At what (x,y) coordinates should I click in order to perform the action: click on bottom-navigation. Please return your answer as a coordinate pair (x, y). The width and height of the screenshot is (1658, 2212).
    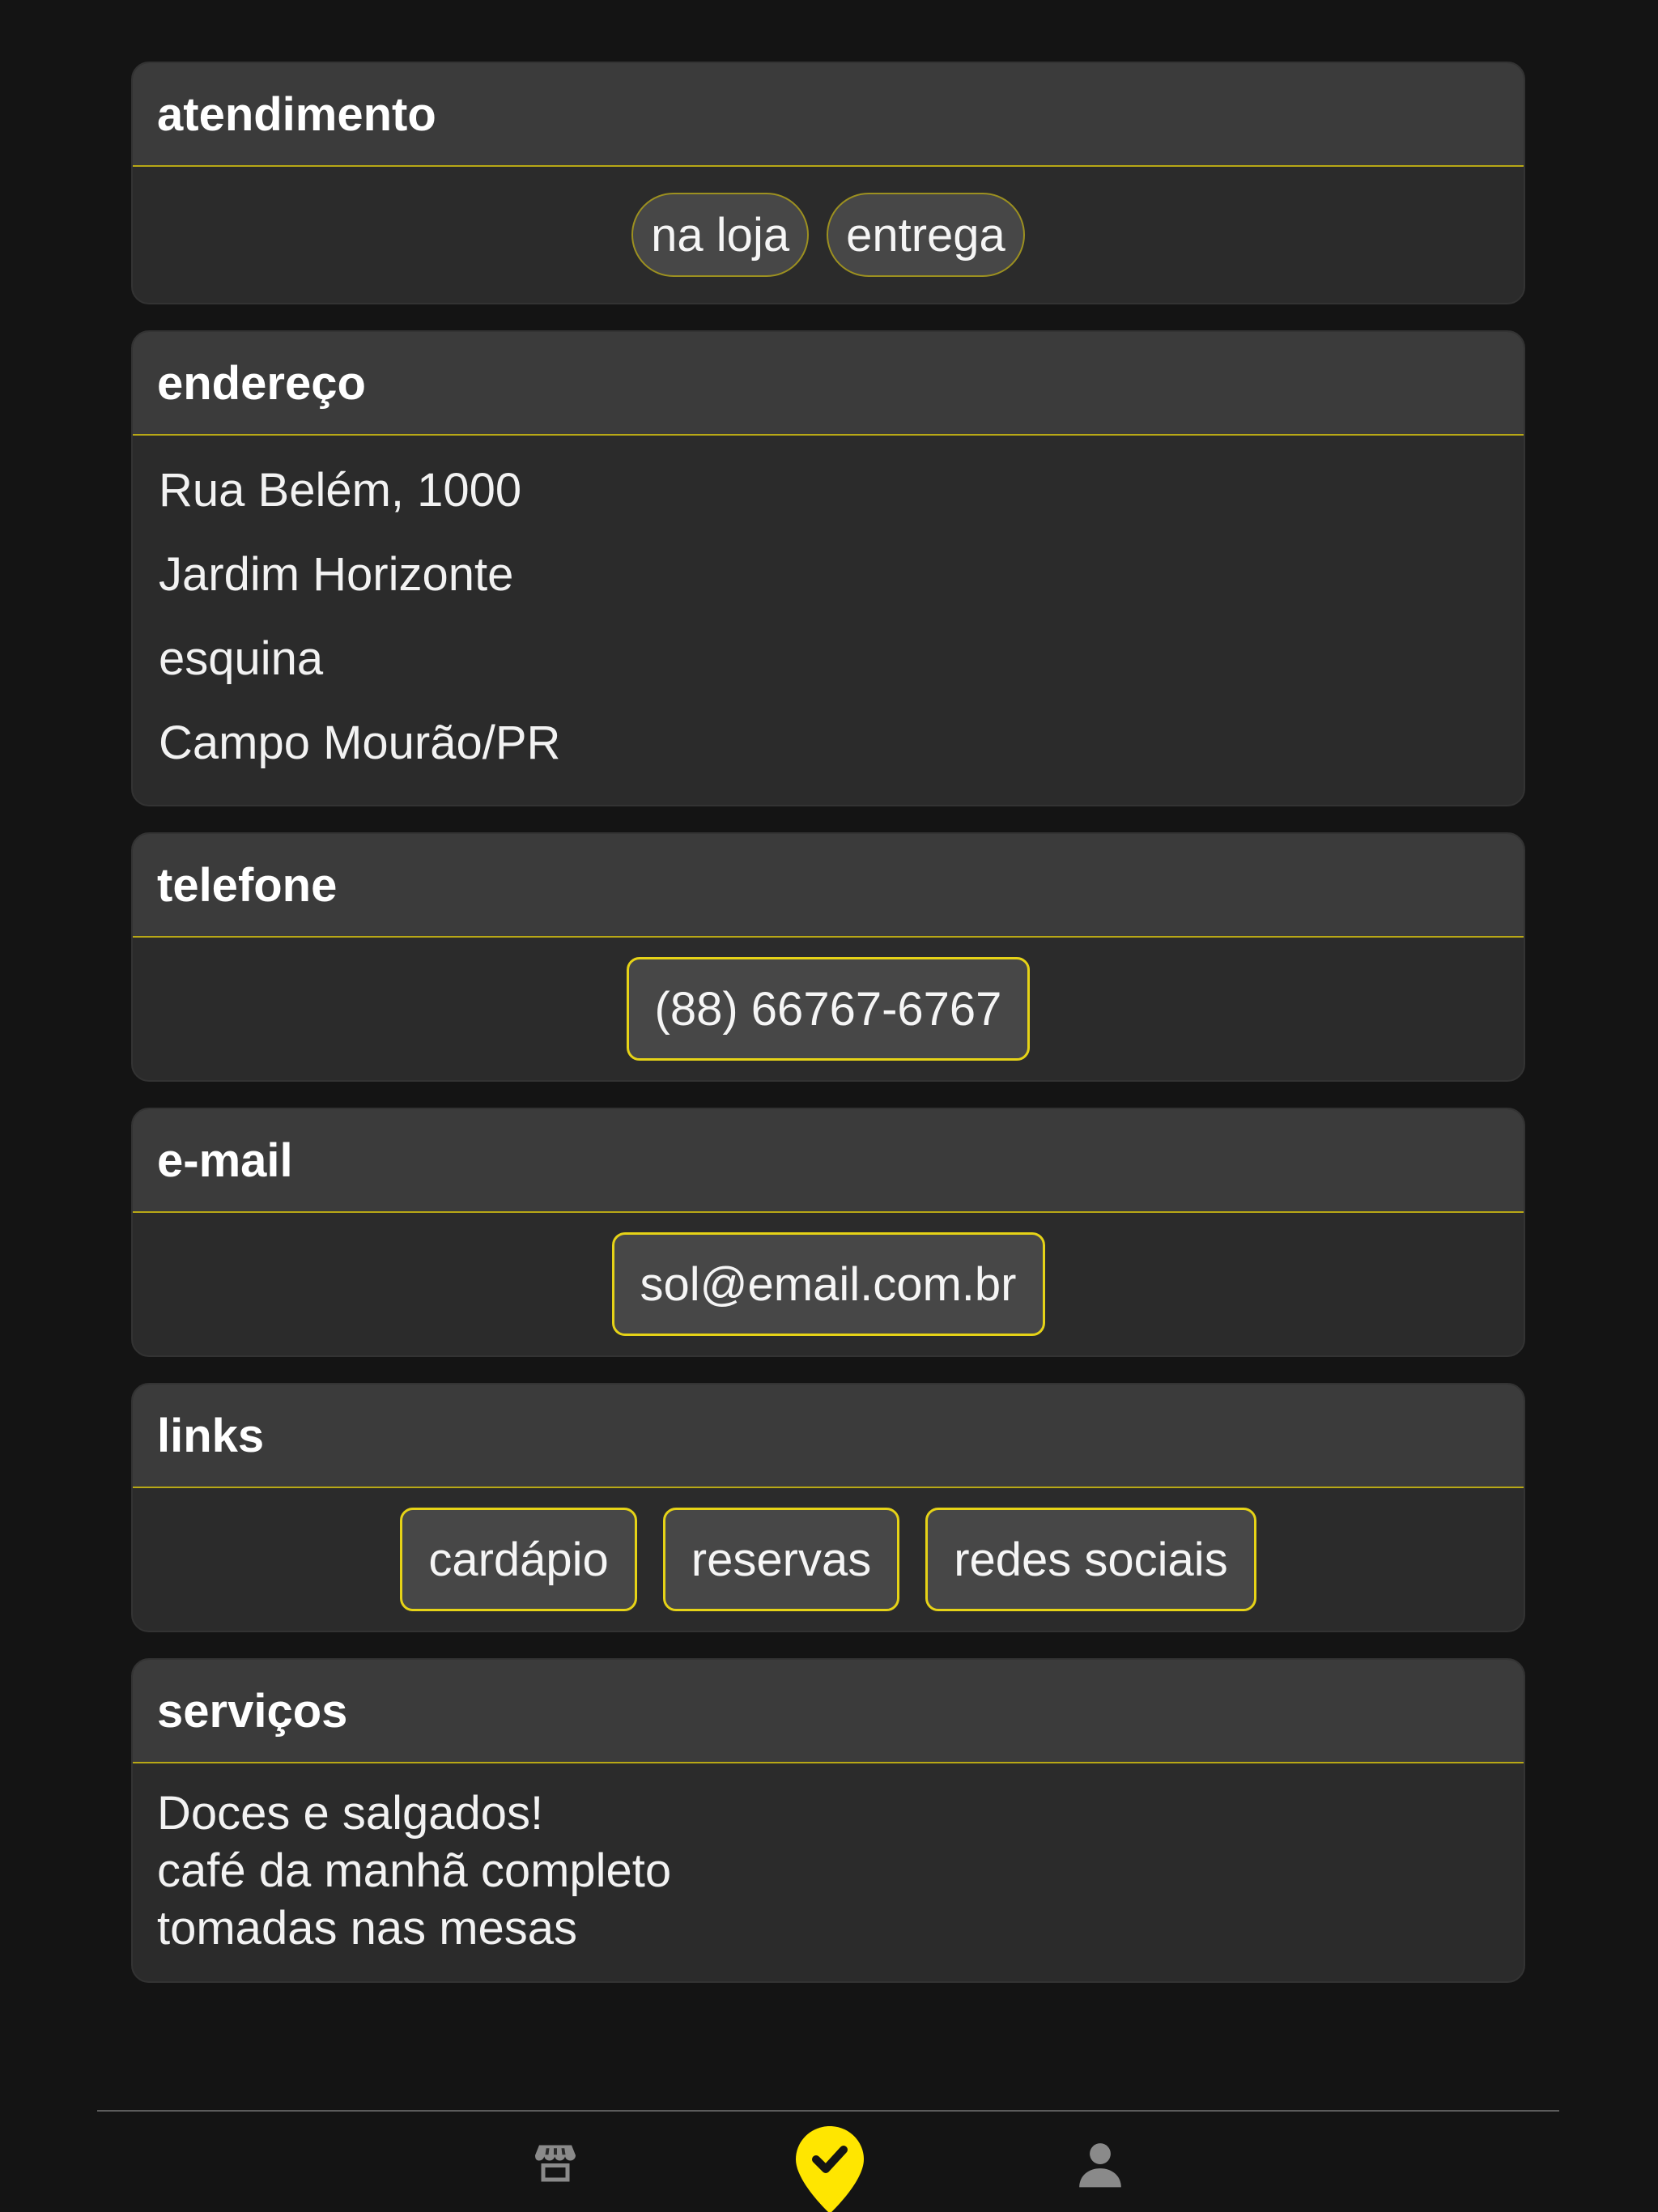
    Looking at the image, I should click on (828, 2161).